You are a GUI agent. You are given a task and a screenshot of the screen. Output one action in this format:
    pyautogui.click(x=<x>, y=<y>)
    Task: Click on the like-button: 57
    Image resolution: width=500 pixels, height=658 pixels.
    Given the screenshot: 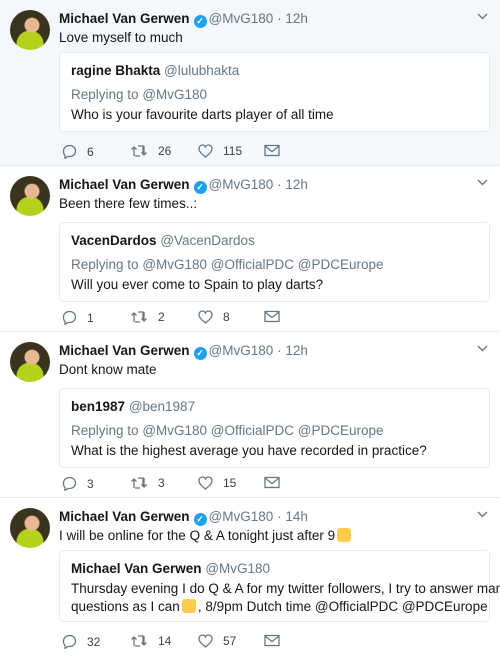 What is the action you would take?
    pyautogui.click(x=217, y=641)
    